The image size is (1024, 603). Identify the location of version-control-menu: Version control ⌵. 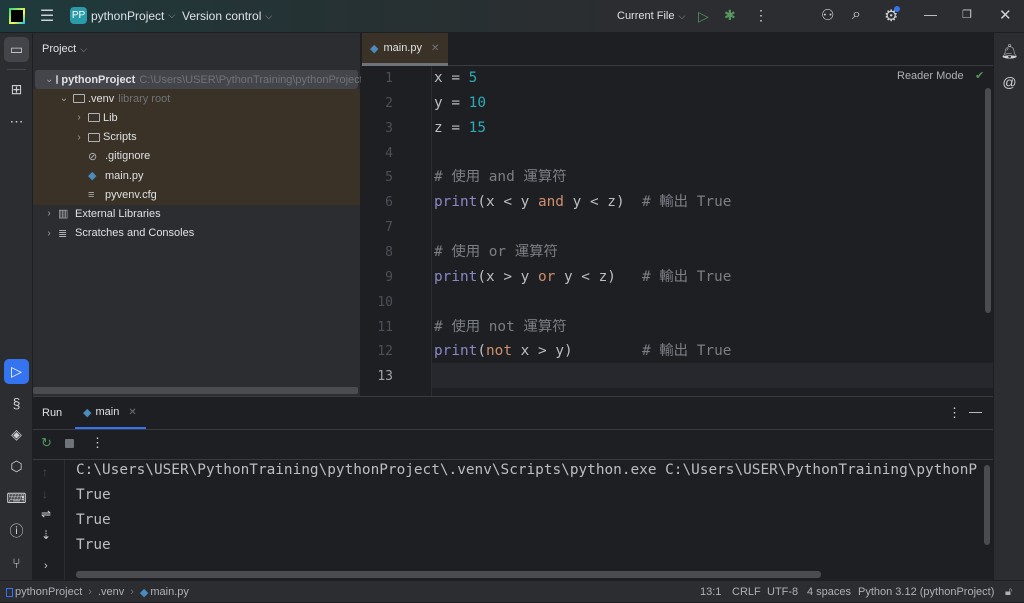
(227, 16).